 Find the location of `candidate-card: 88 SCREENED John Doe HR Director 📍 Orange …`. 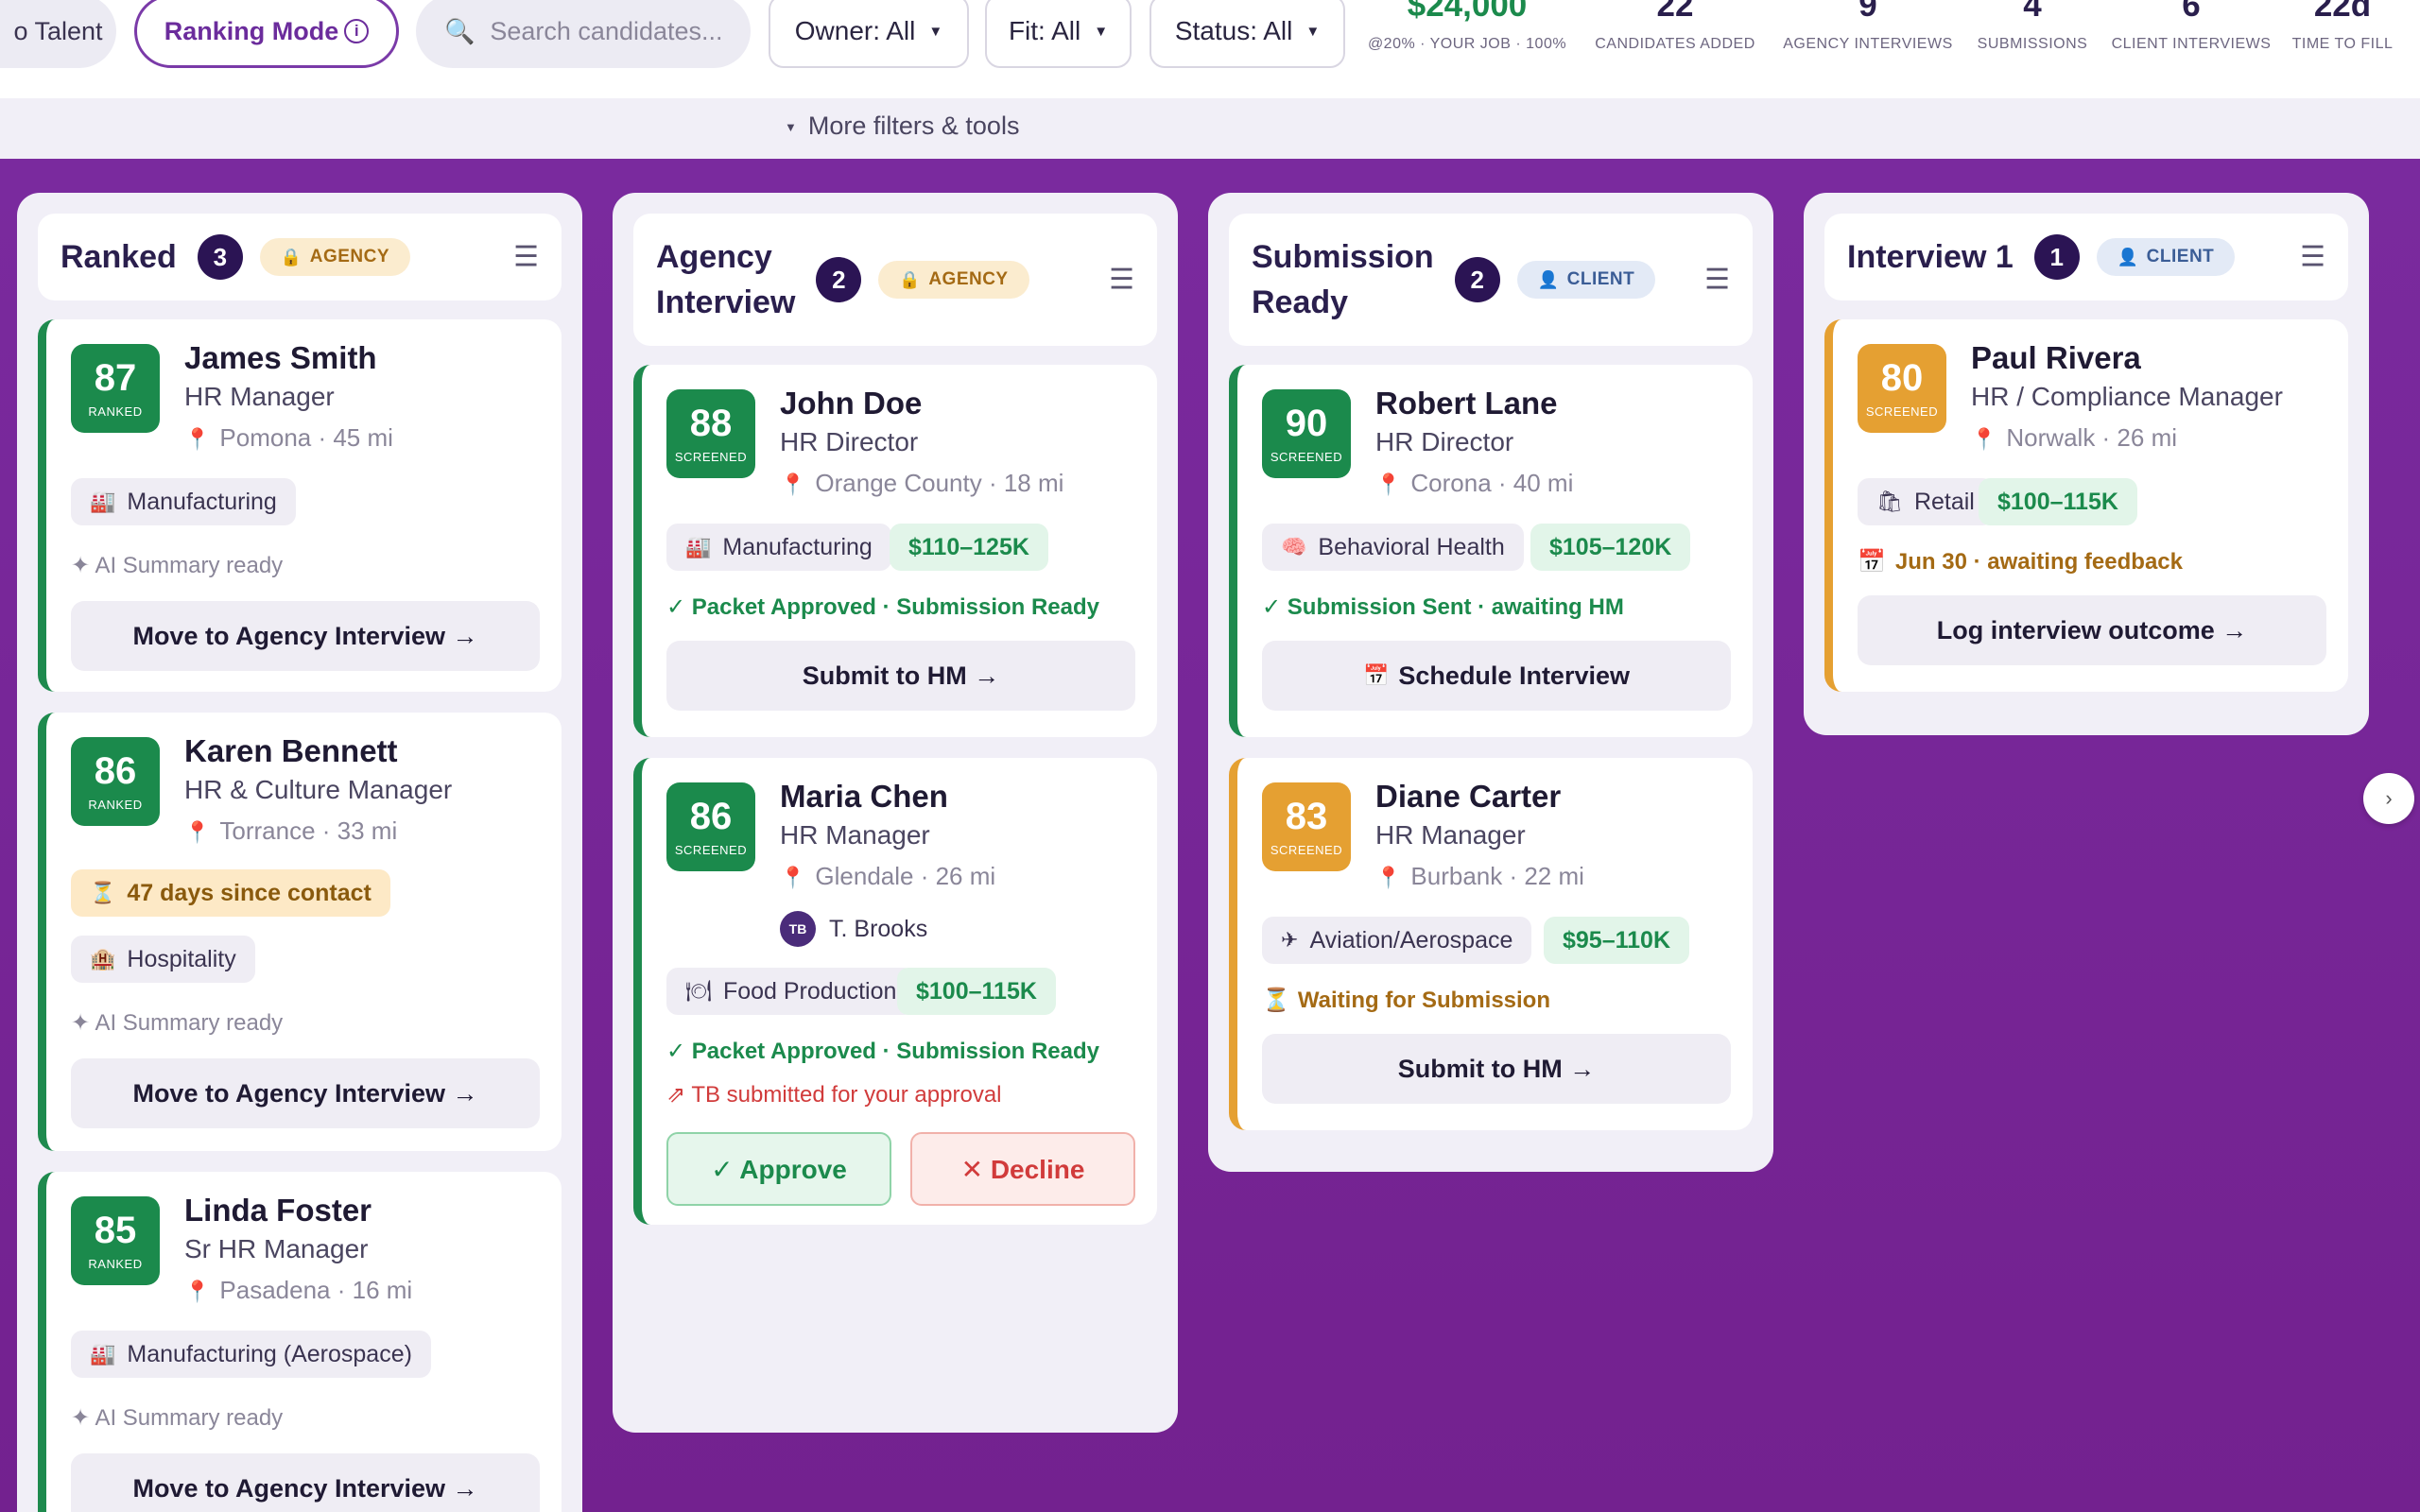

candidate-card: 88 SCREENED John Doe HR Director 📍 Orange … is located at coordinates (895, 551).